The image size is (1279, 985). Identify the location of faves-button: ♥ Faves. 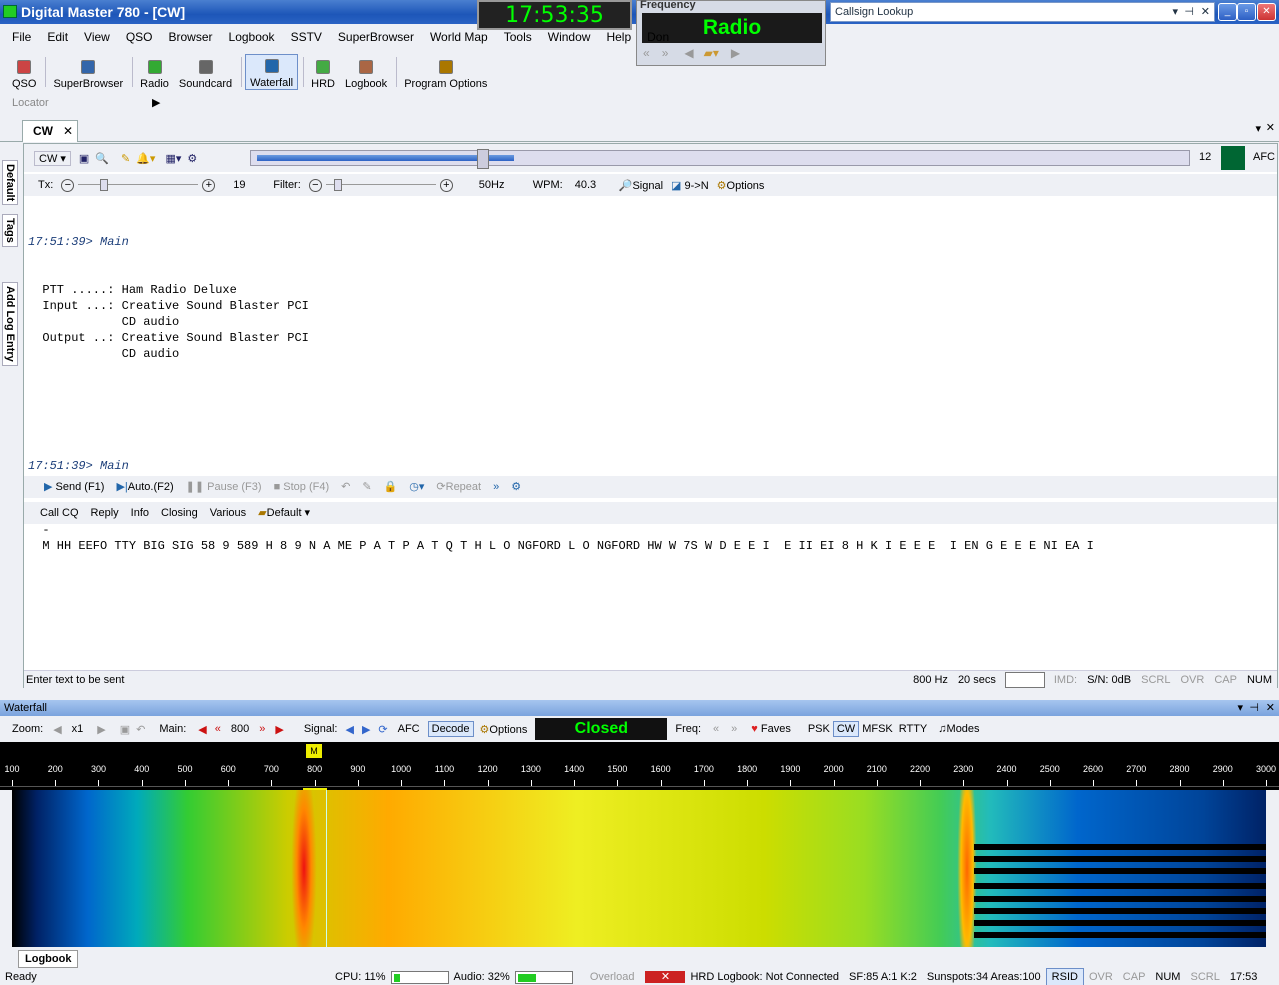
(771, 729).